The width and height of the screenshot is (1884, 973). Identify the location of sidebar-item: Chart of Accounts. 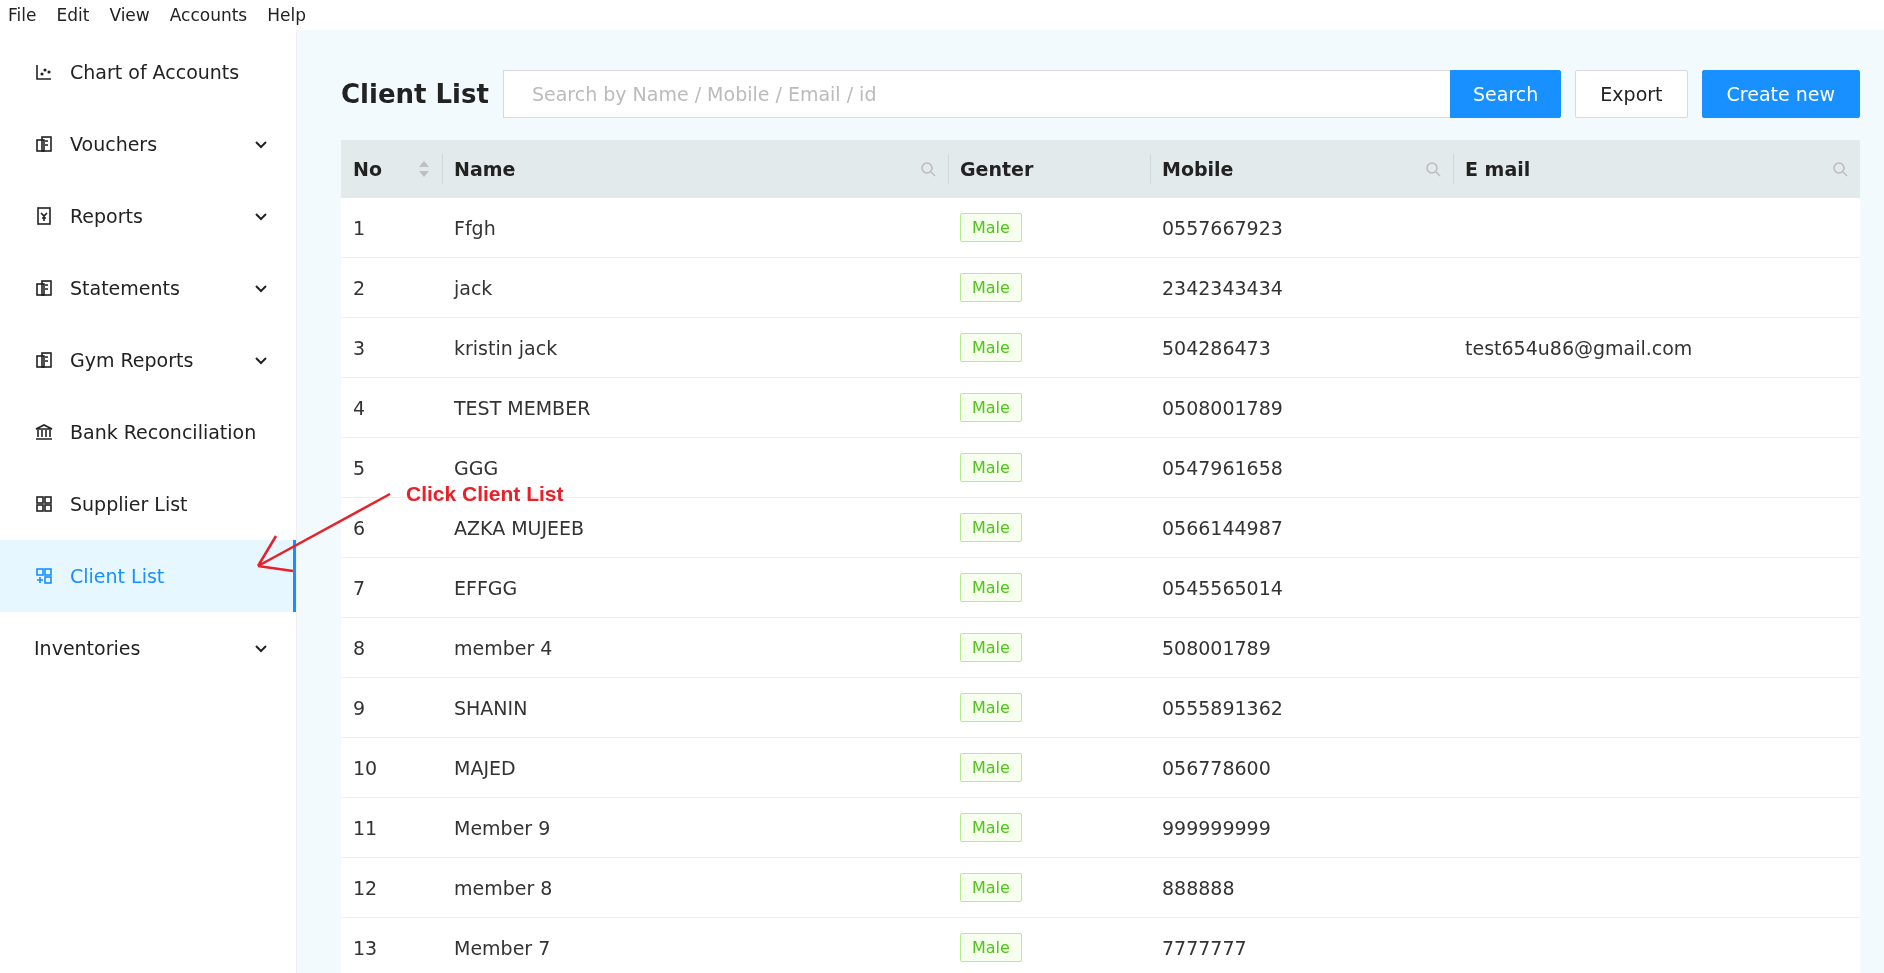
(148, 72).